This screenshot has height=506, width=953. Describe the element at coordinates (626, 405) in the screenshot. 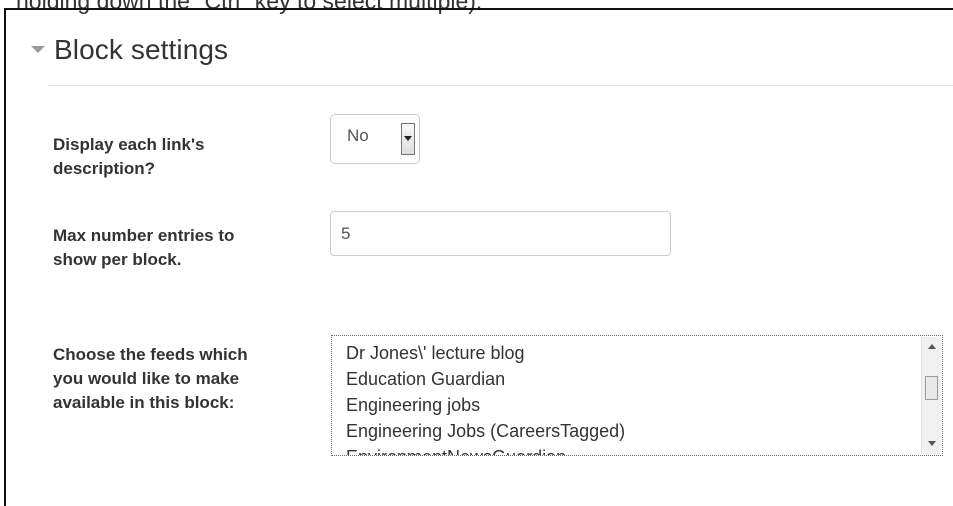

I see `feed-option: Engineering jobs` at that location.